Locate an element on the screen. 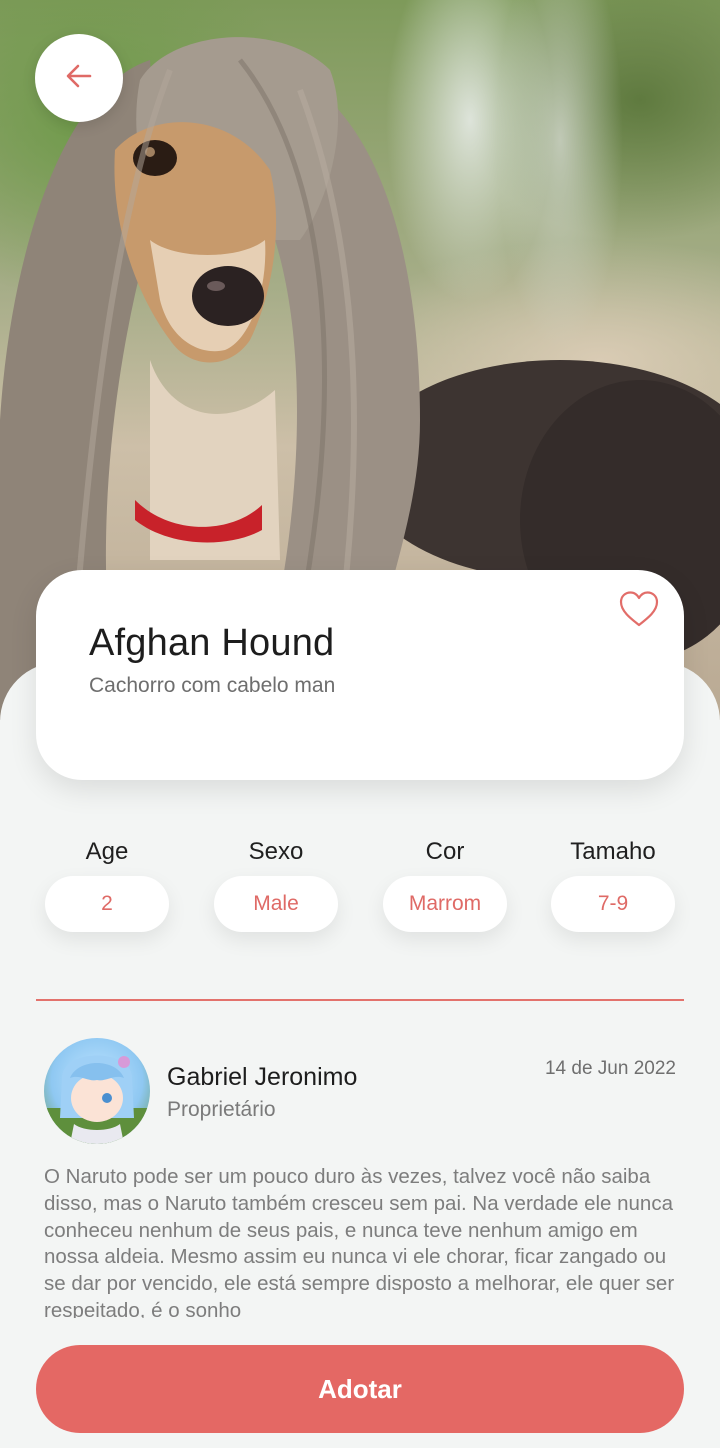 Image resolution: width=720 pixels, height=1448 pixels. favorite-button is located at coordinates (639, 611).